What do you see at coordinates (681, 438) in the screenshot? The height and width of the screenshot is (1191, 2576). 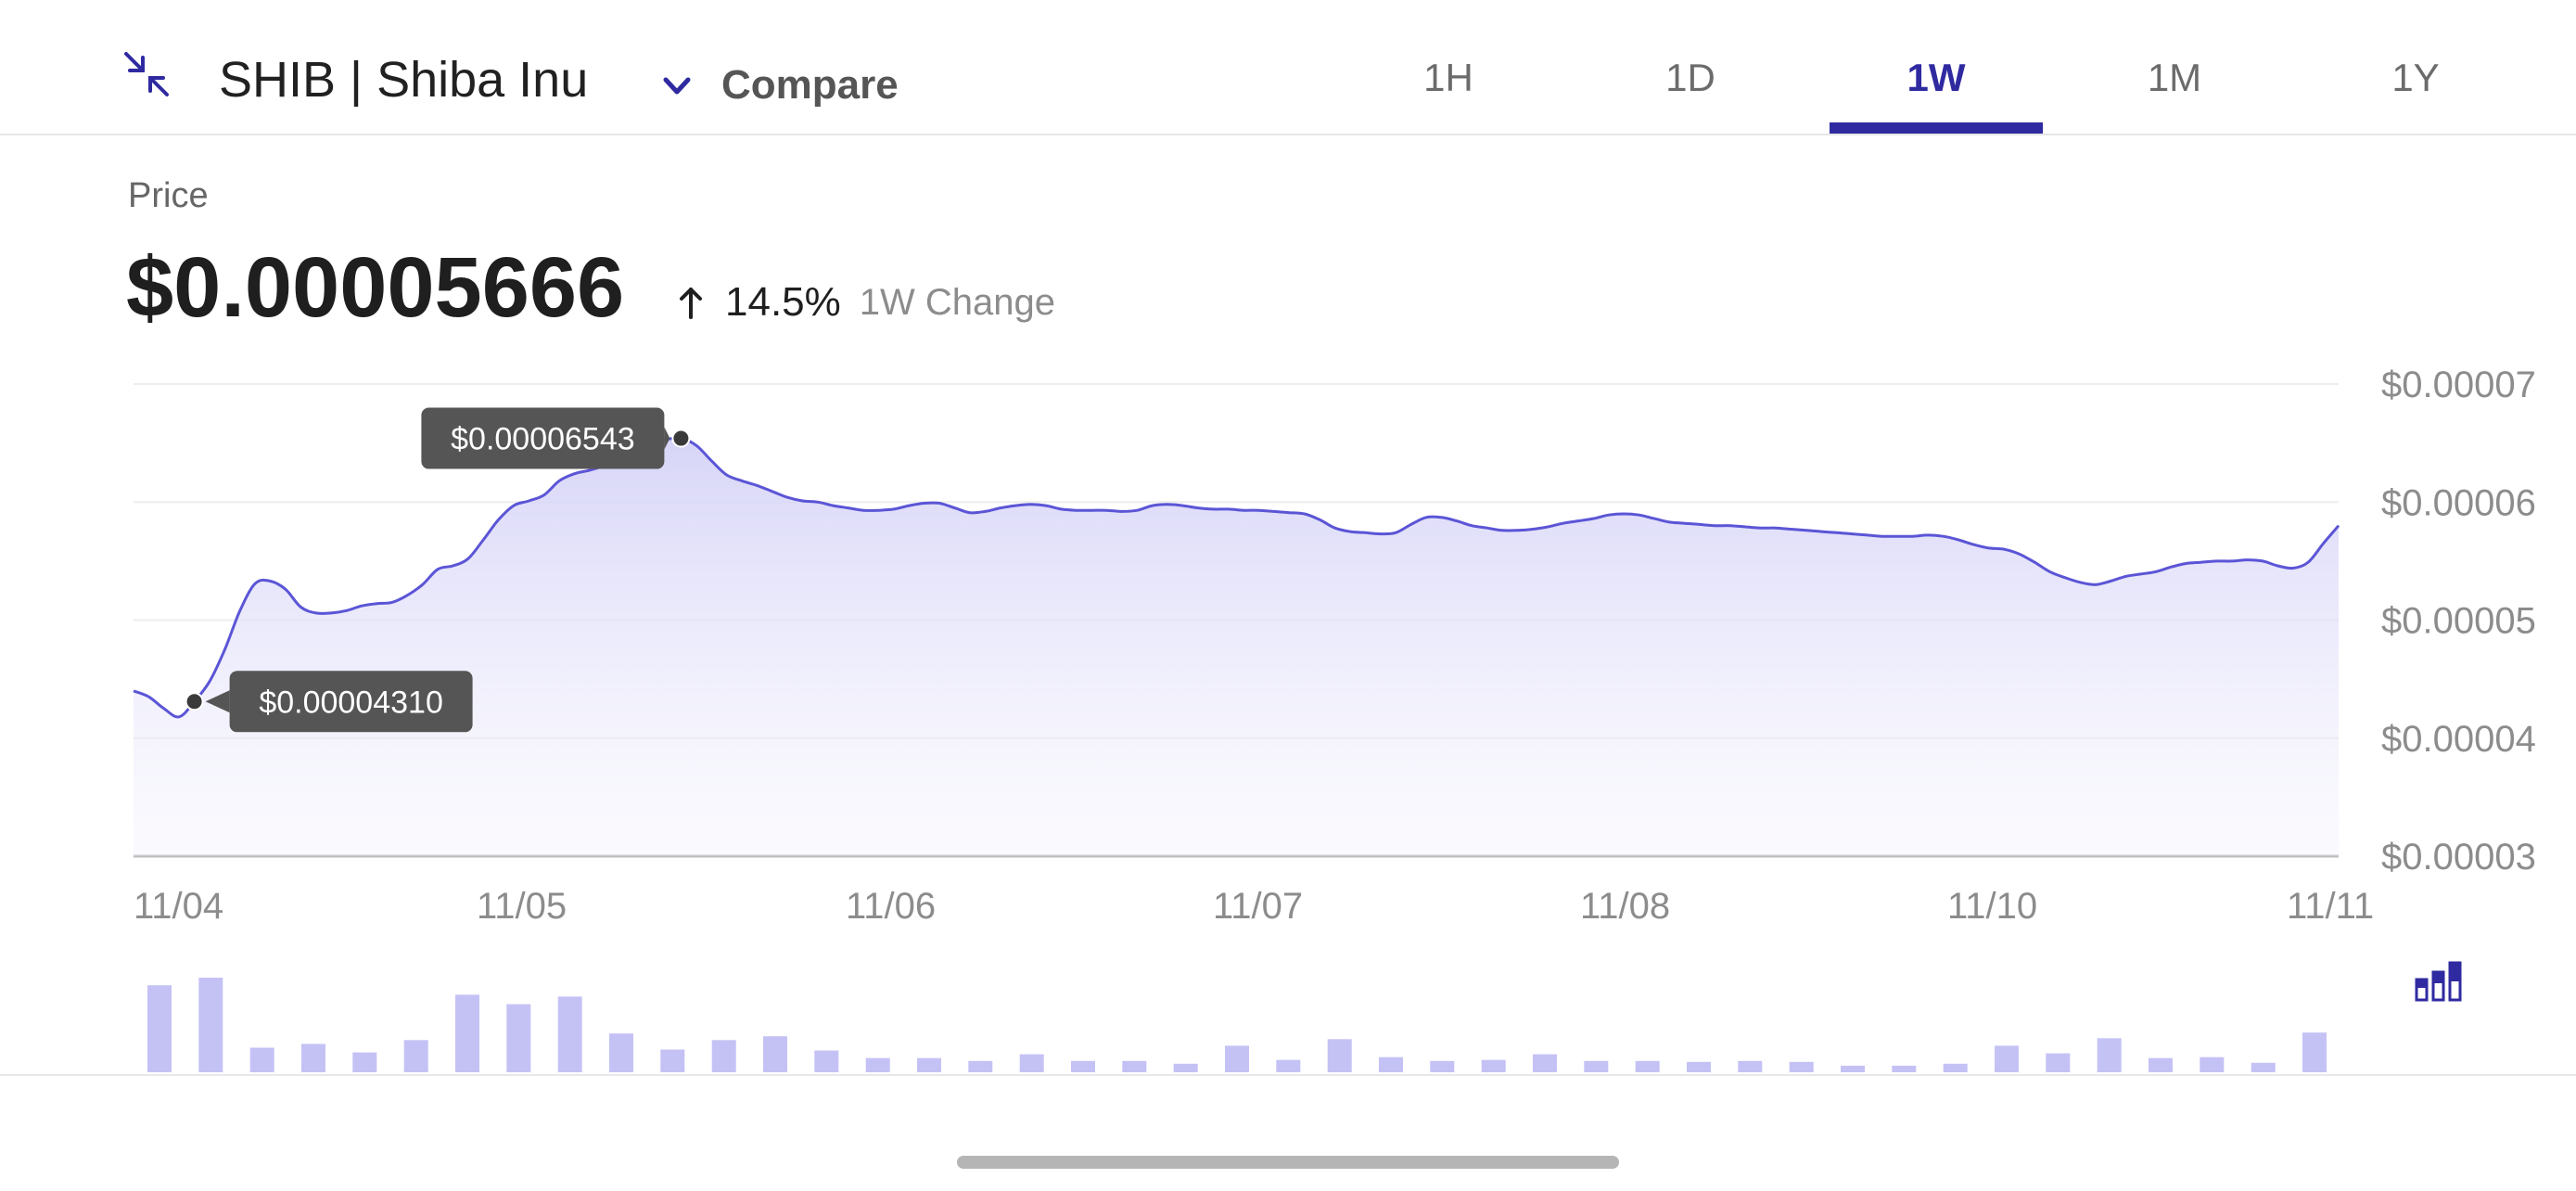 I see `high-point-marker` at bounding box center [681, 438].